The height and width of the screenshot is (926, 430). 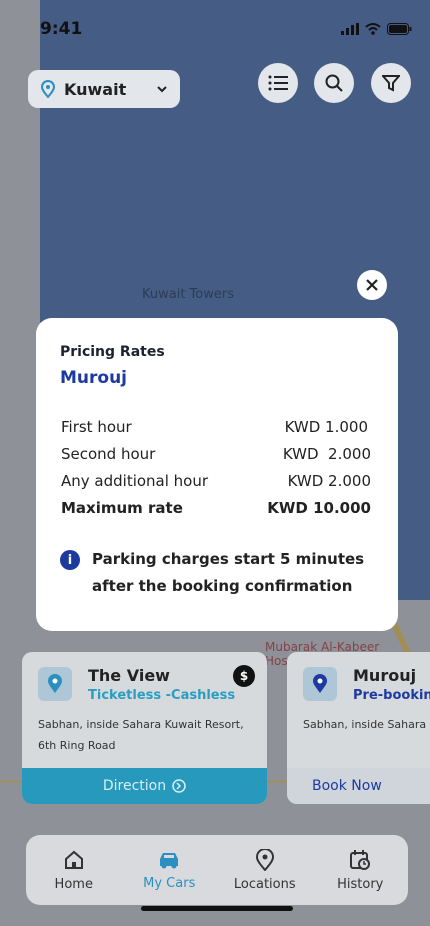 I want to click on modal-subtitle: Murouj, so click(x=94, y=378).